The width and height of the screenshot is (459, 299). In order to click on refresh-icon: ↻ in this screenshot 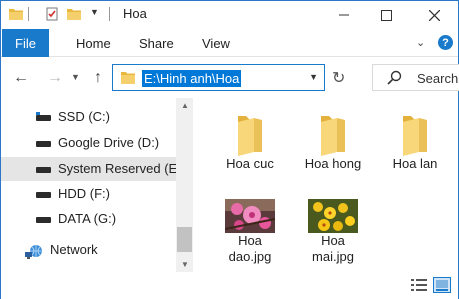, I will do `click(338, 78)`.